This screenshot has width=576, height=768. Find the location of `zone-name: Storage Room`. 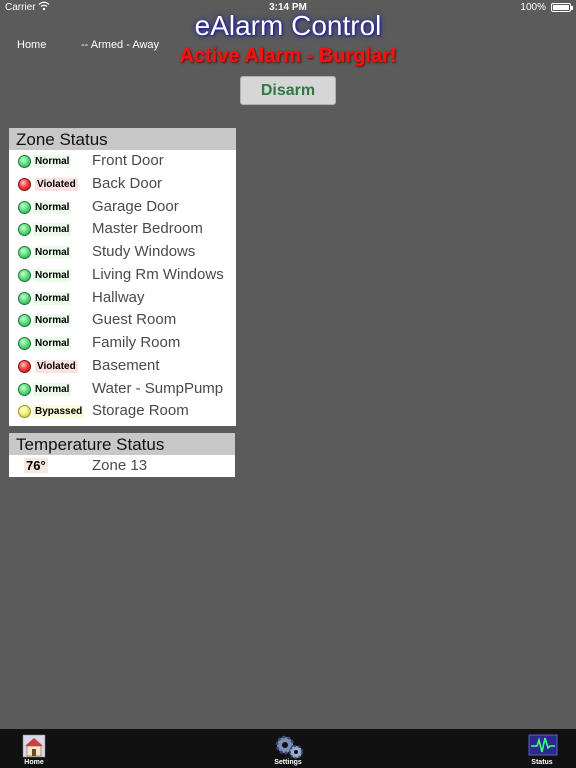

zone-name: Storage Room is located at coordinates (140, 411).